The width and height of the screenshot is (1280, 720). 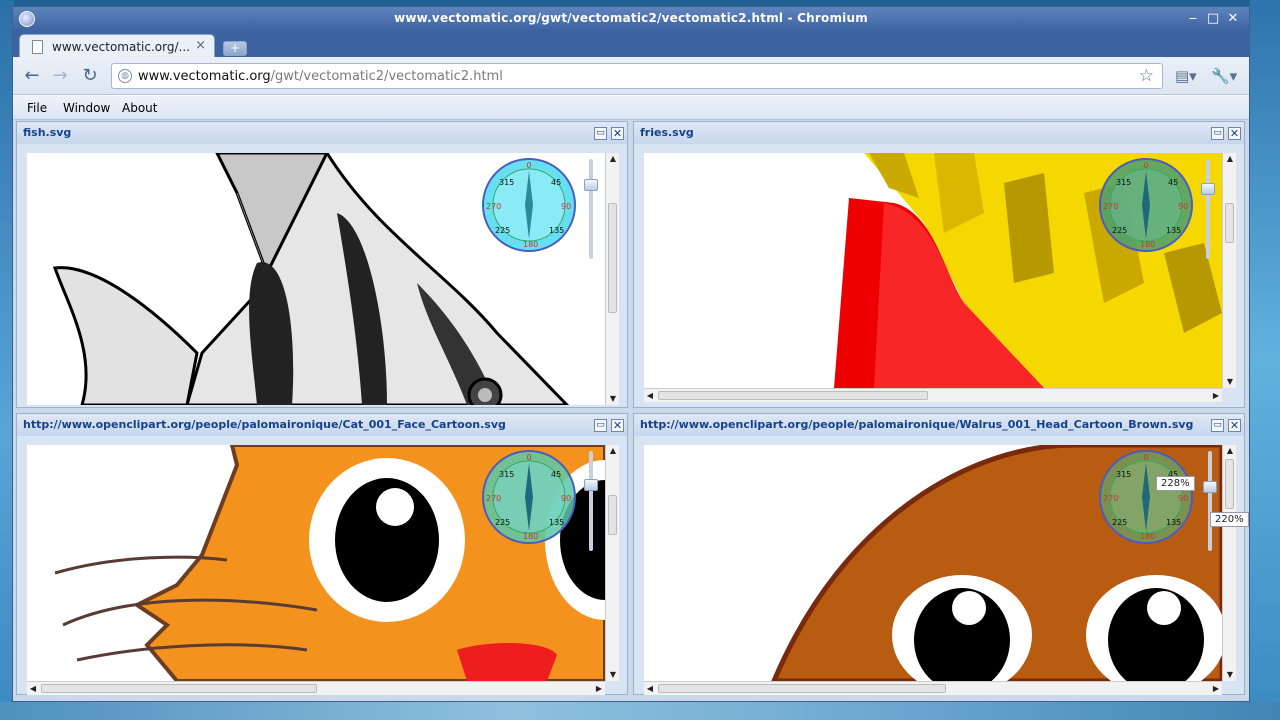 I want to click on wrench-icon: 🔧▾, so click(x=1224, y=76).